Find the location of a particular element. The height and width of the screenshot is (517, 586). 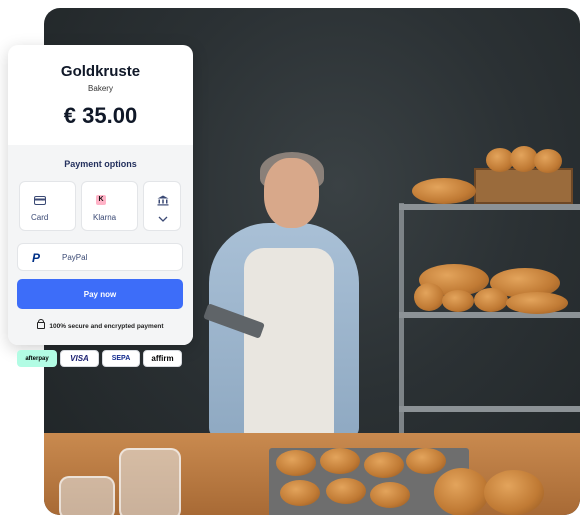

merchant-name: Goldkruste is located at coordinates (100, 71).